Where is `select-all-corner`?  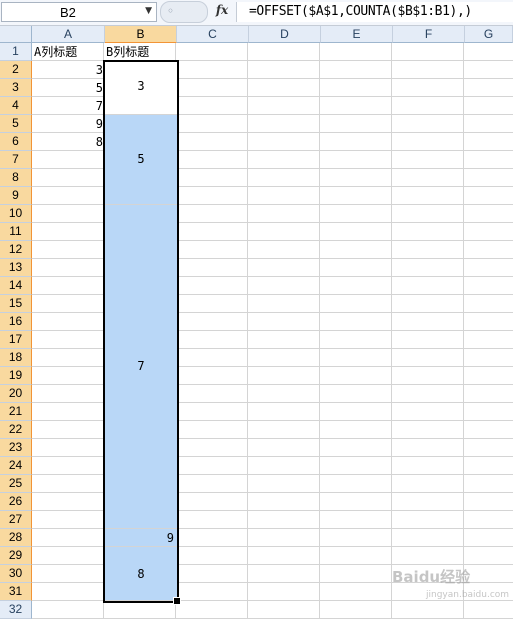 select-all-corner is located at coordinates (16, 34).